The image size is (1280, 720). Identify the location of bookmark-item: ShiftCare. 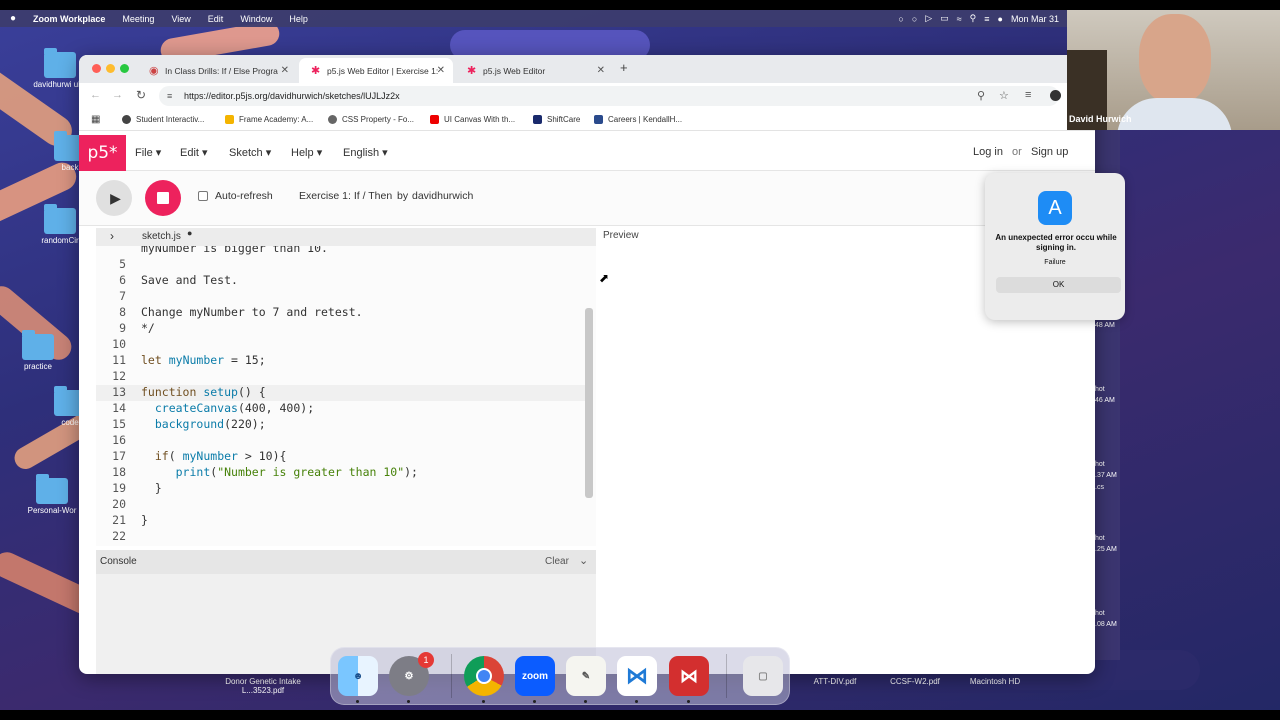
(556, 119).